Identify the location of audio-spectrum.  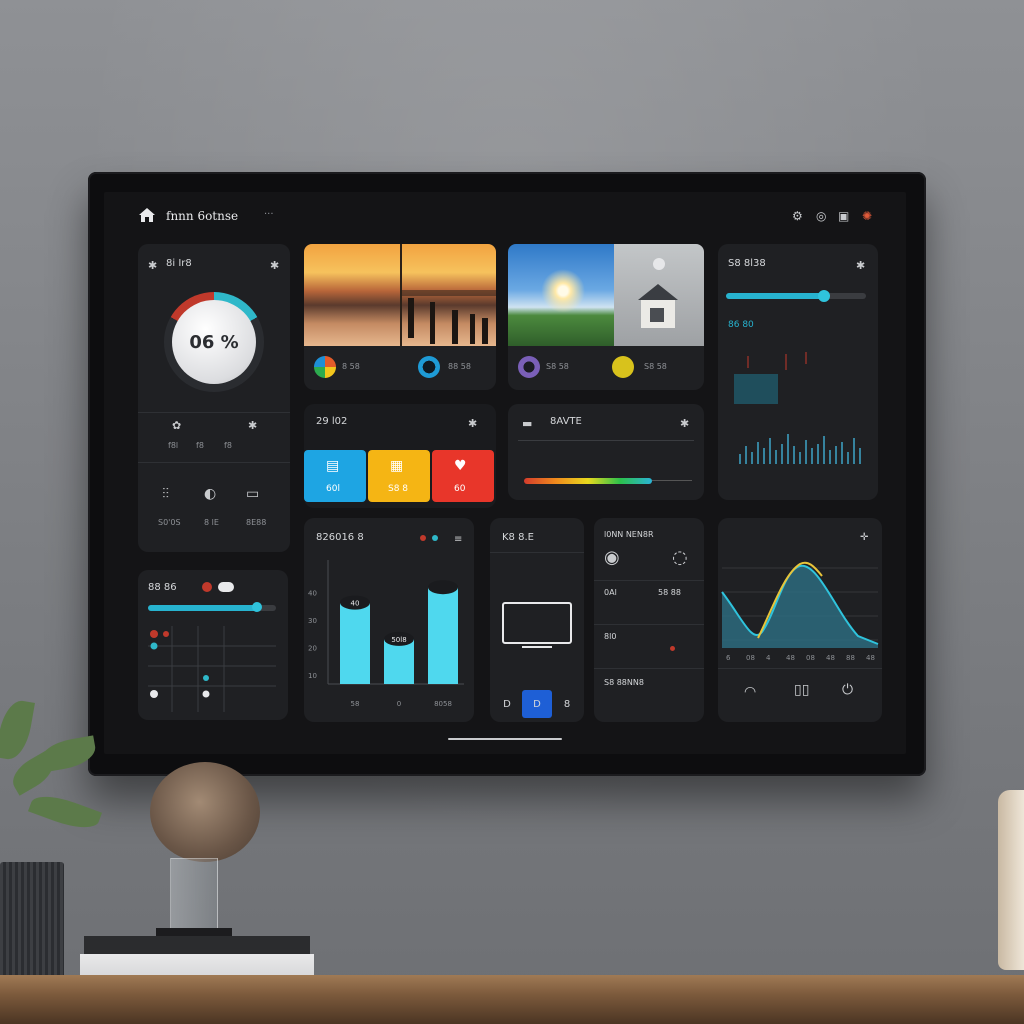
(797, 408).